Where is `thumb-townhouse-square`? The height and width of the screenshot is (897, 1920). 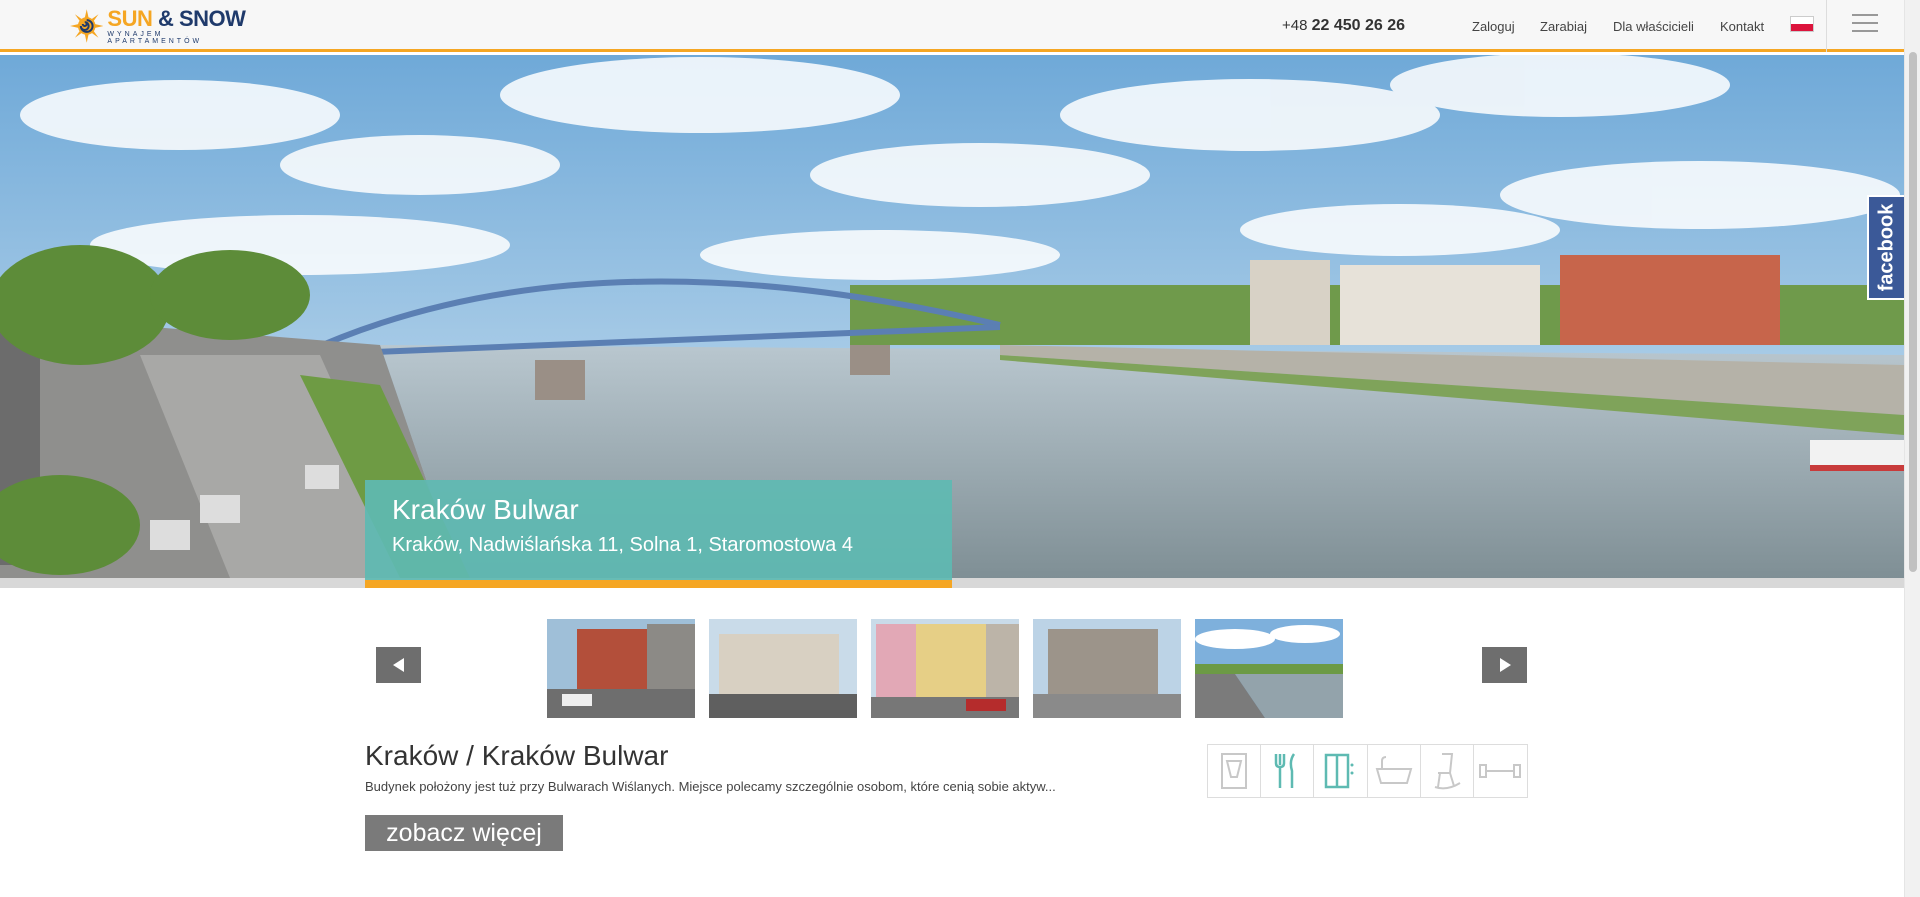
thumb-townhouse-square is located at coordinates (783, 668).